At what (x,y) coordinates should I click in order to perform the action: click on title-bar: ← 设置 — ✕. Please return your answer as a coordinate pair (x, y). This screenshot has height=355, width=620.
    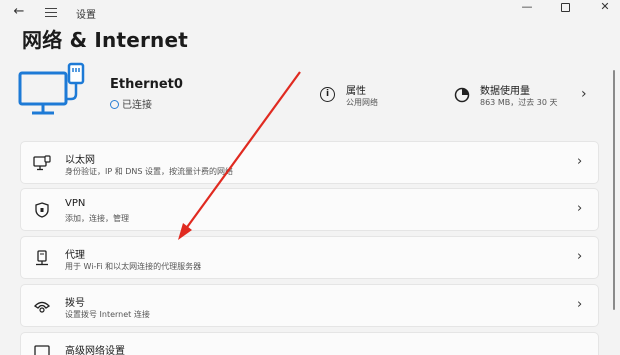
    Looking at the image, I should click on (310, 12).